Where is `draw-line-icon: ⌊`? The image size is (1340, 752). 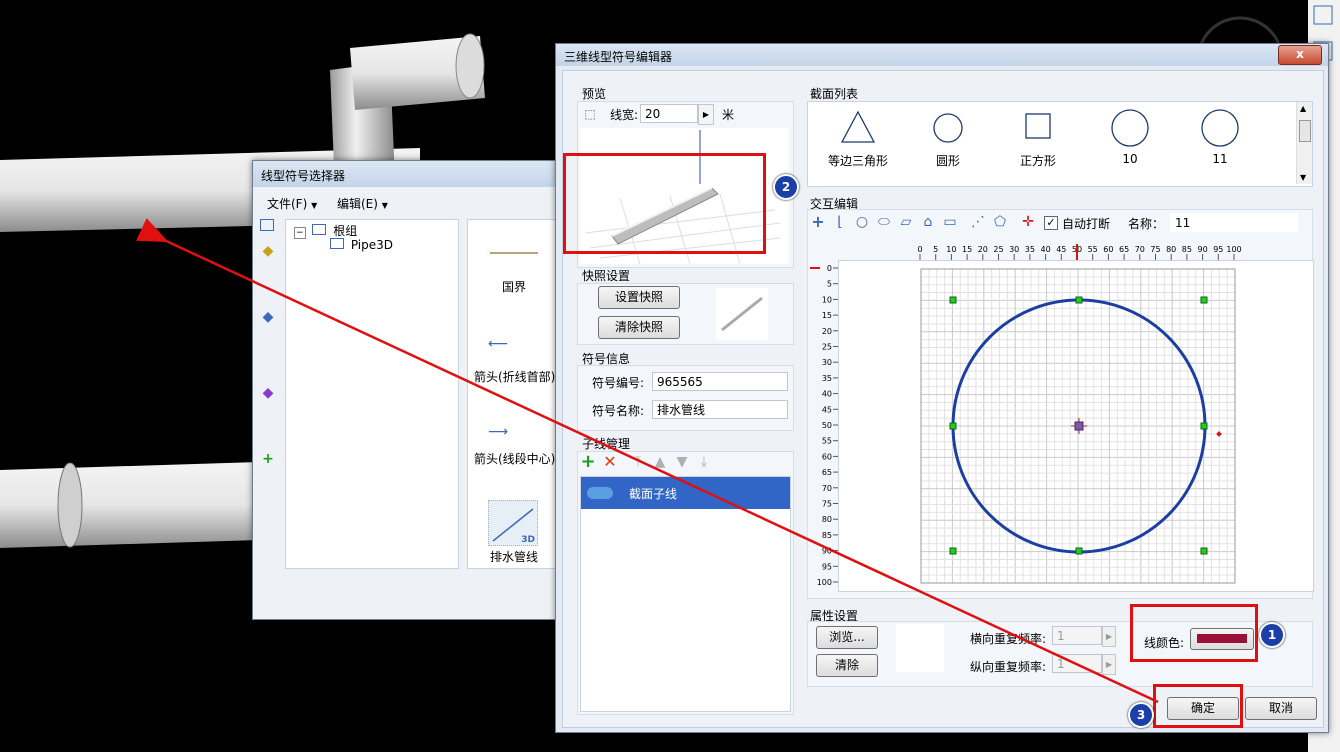 draw-line-icon: ⌊ is located at coordinates (840, 222).